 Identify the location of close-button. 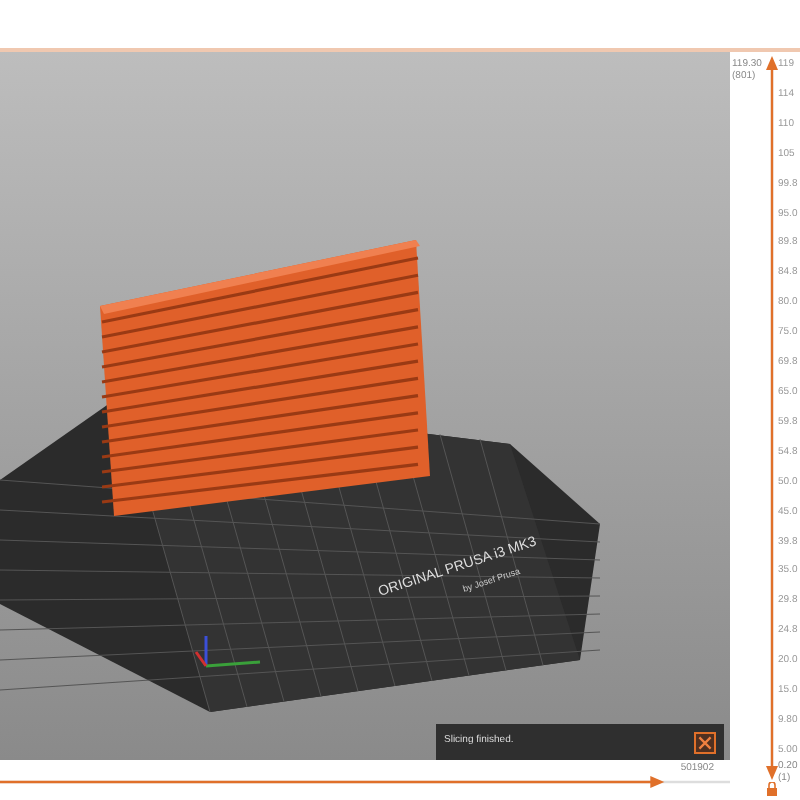
(705, 742).